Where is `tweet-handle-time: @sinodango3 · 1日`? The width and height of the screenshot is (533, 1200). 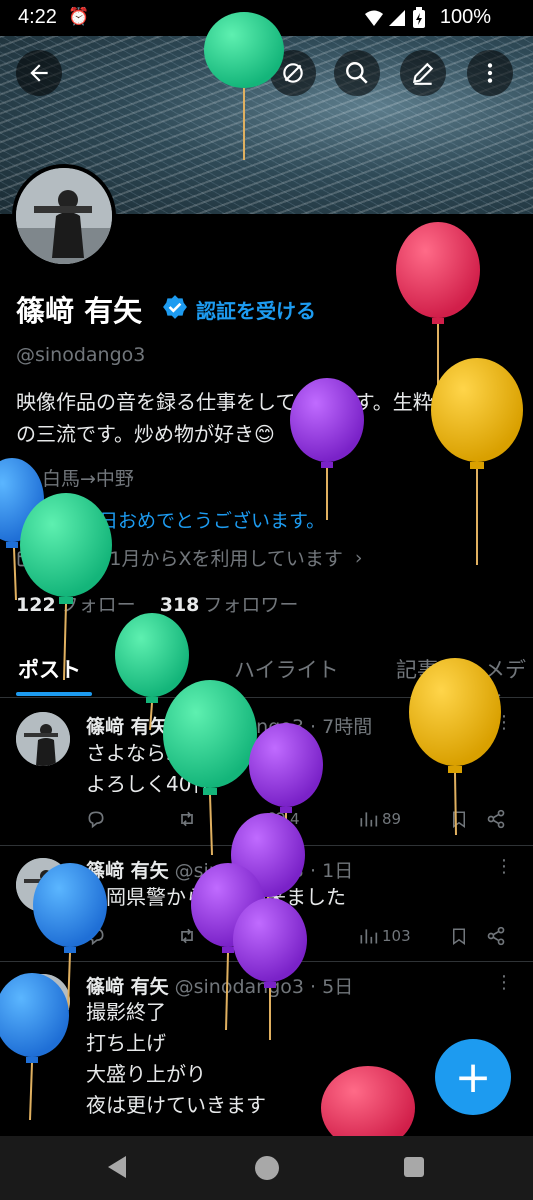
tweet-handle-time: @sinodango3 · 1日 is located at coordinates (264, 871).